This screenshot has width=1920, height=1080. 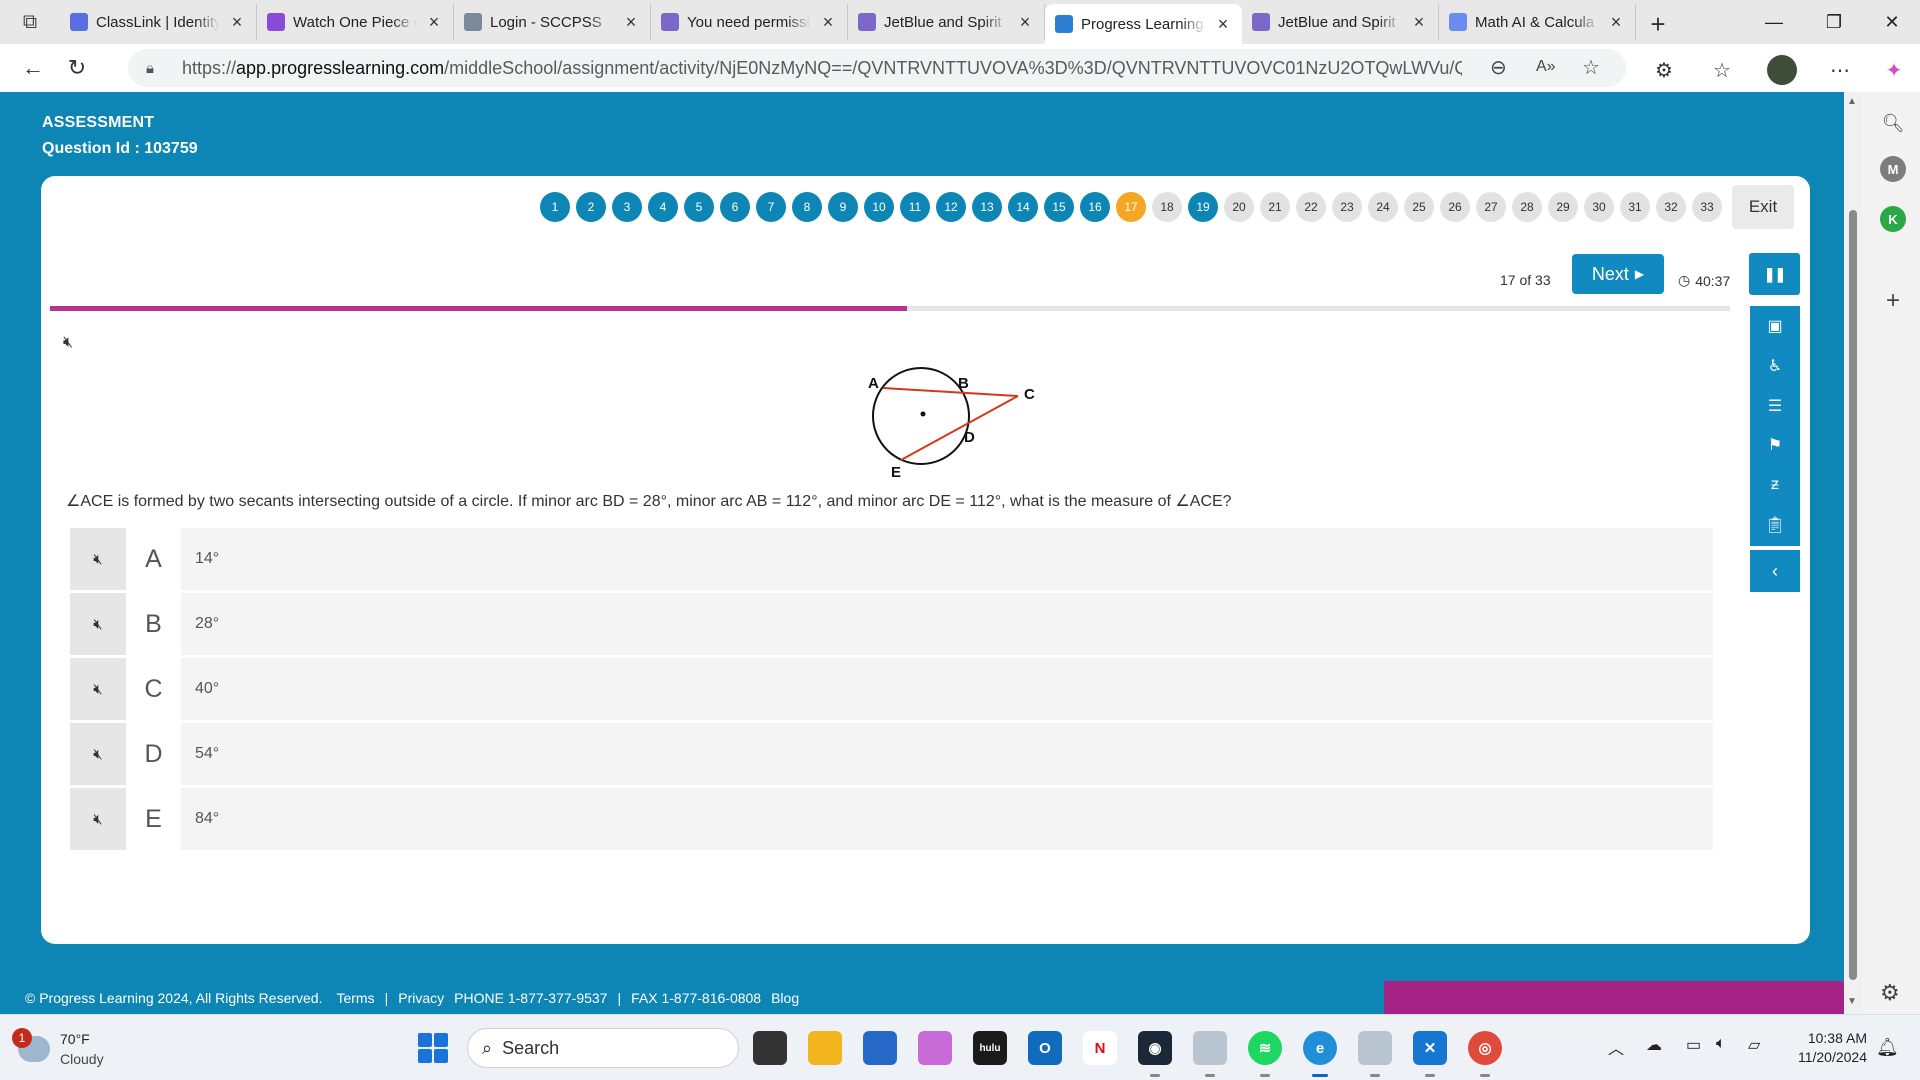 What do you see at coordinates (1167, 207) in the screenshot?
I see `question-number-18: 18` at bounding box center [1167, 207].